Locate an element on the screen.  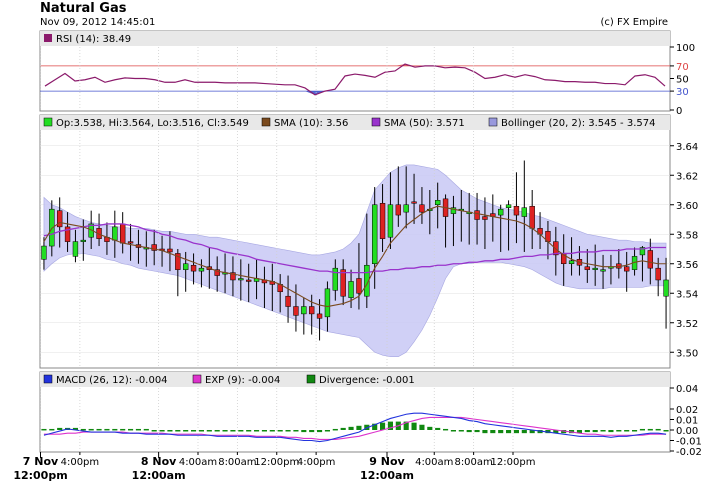
macd-tick-label: 0.04 is located at coordinates (687, 389).